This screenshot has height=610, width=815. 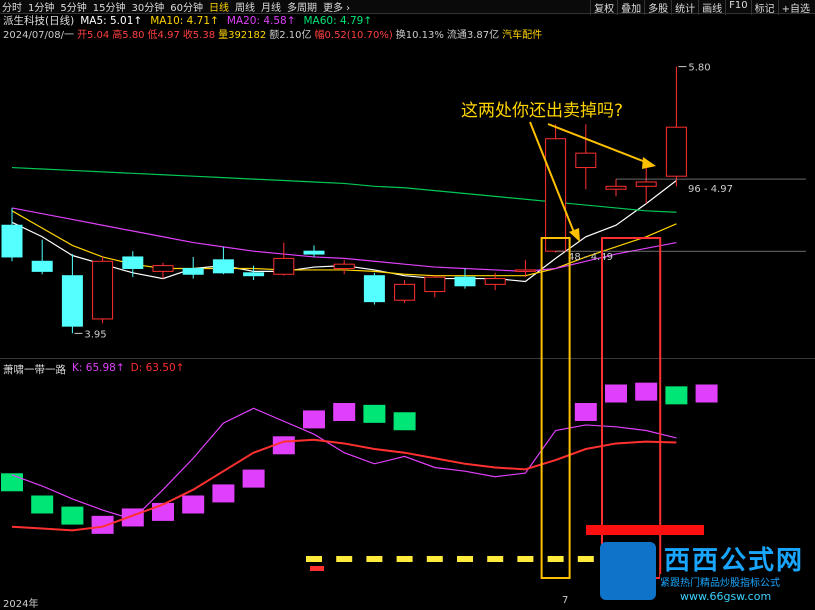 I want to click on low-label: 3.95, so click(x=95, y=334).